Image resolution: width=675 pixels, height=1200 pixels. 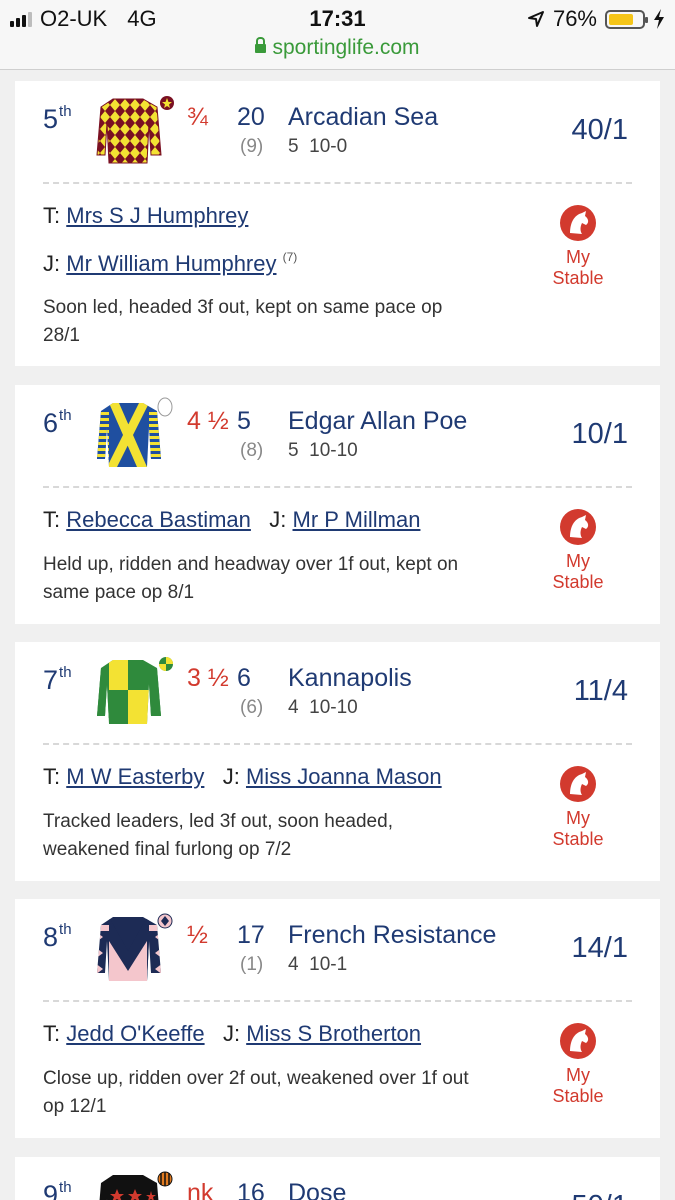 I want to click on horse-name: Edgar Allan Poe, so click(x=377, y=421).